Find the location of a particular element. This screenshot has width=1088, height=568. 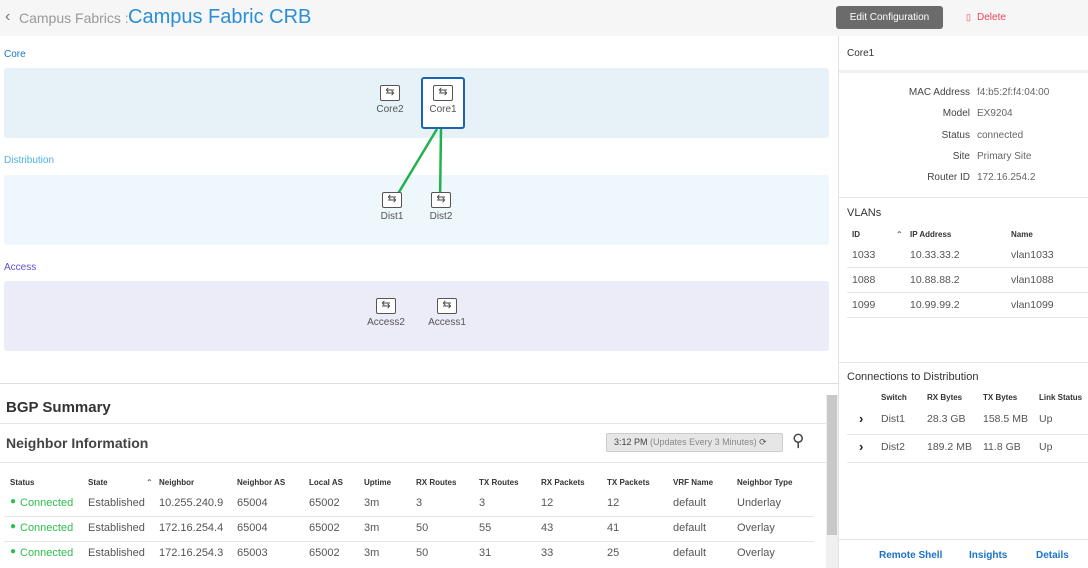

details-link: Details is located at coordinates (1052, 555).